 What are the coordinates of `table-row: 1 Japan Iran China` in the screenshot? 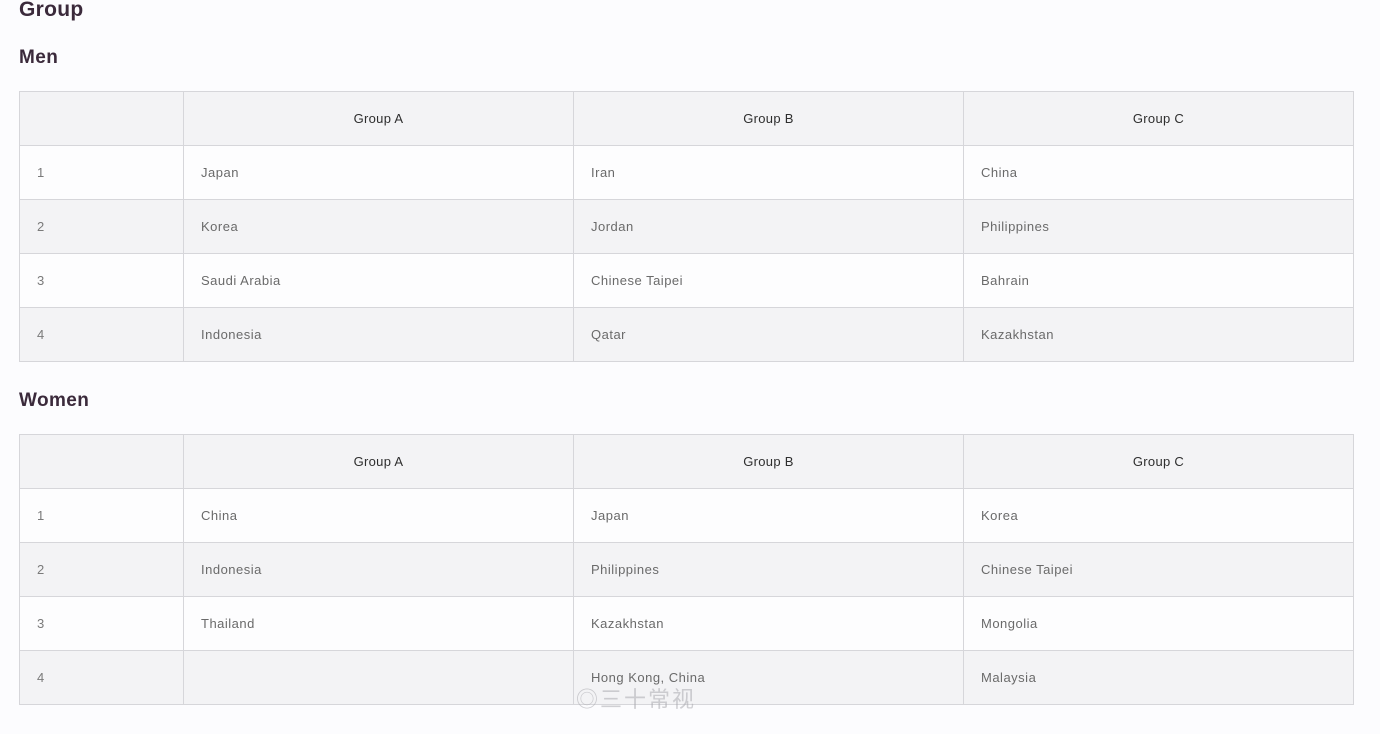 It's located at (686, 172).